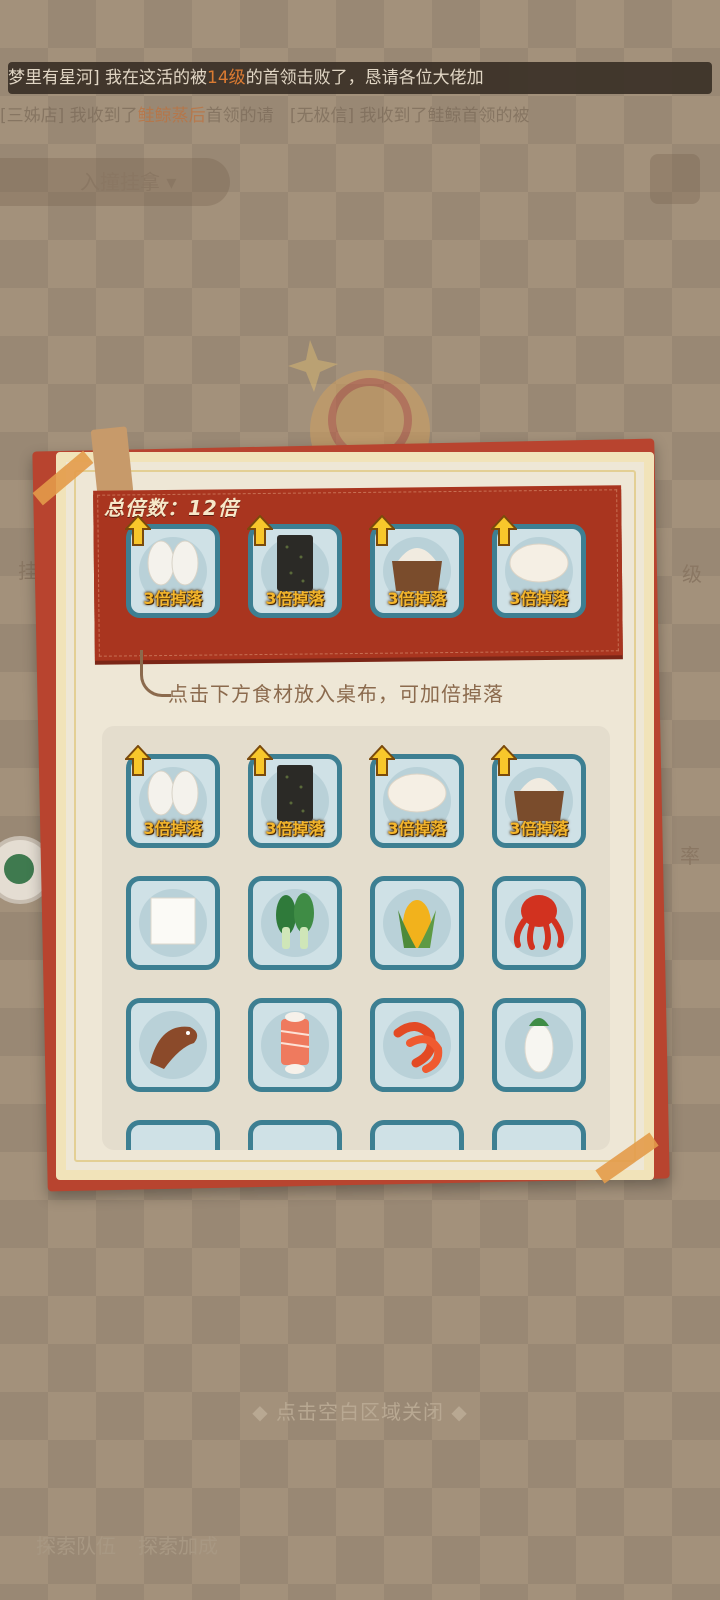 The image size is (720, 1600). What do you see at coordinates (336, 694) in the screenshot?
I see `instruction-hint: 点击下方食材放入桌布，可加倍掉落` at bounding box center [336, 694].